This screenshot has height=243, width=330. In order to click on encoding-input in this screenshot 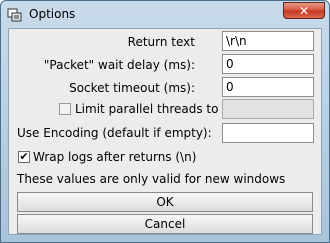, I will do `click(268, 133)`.